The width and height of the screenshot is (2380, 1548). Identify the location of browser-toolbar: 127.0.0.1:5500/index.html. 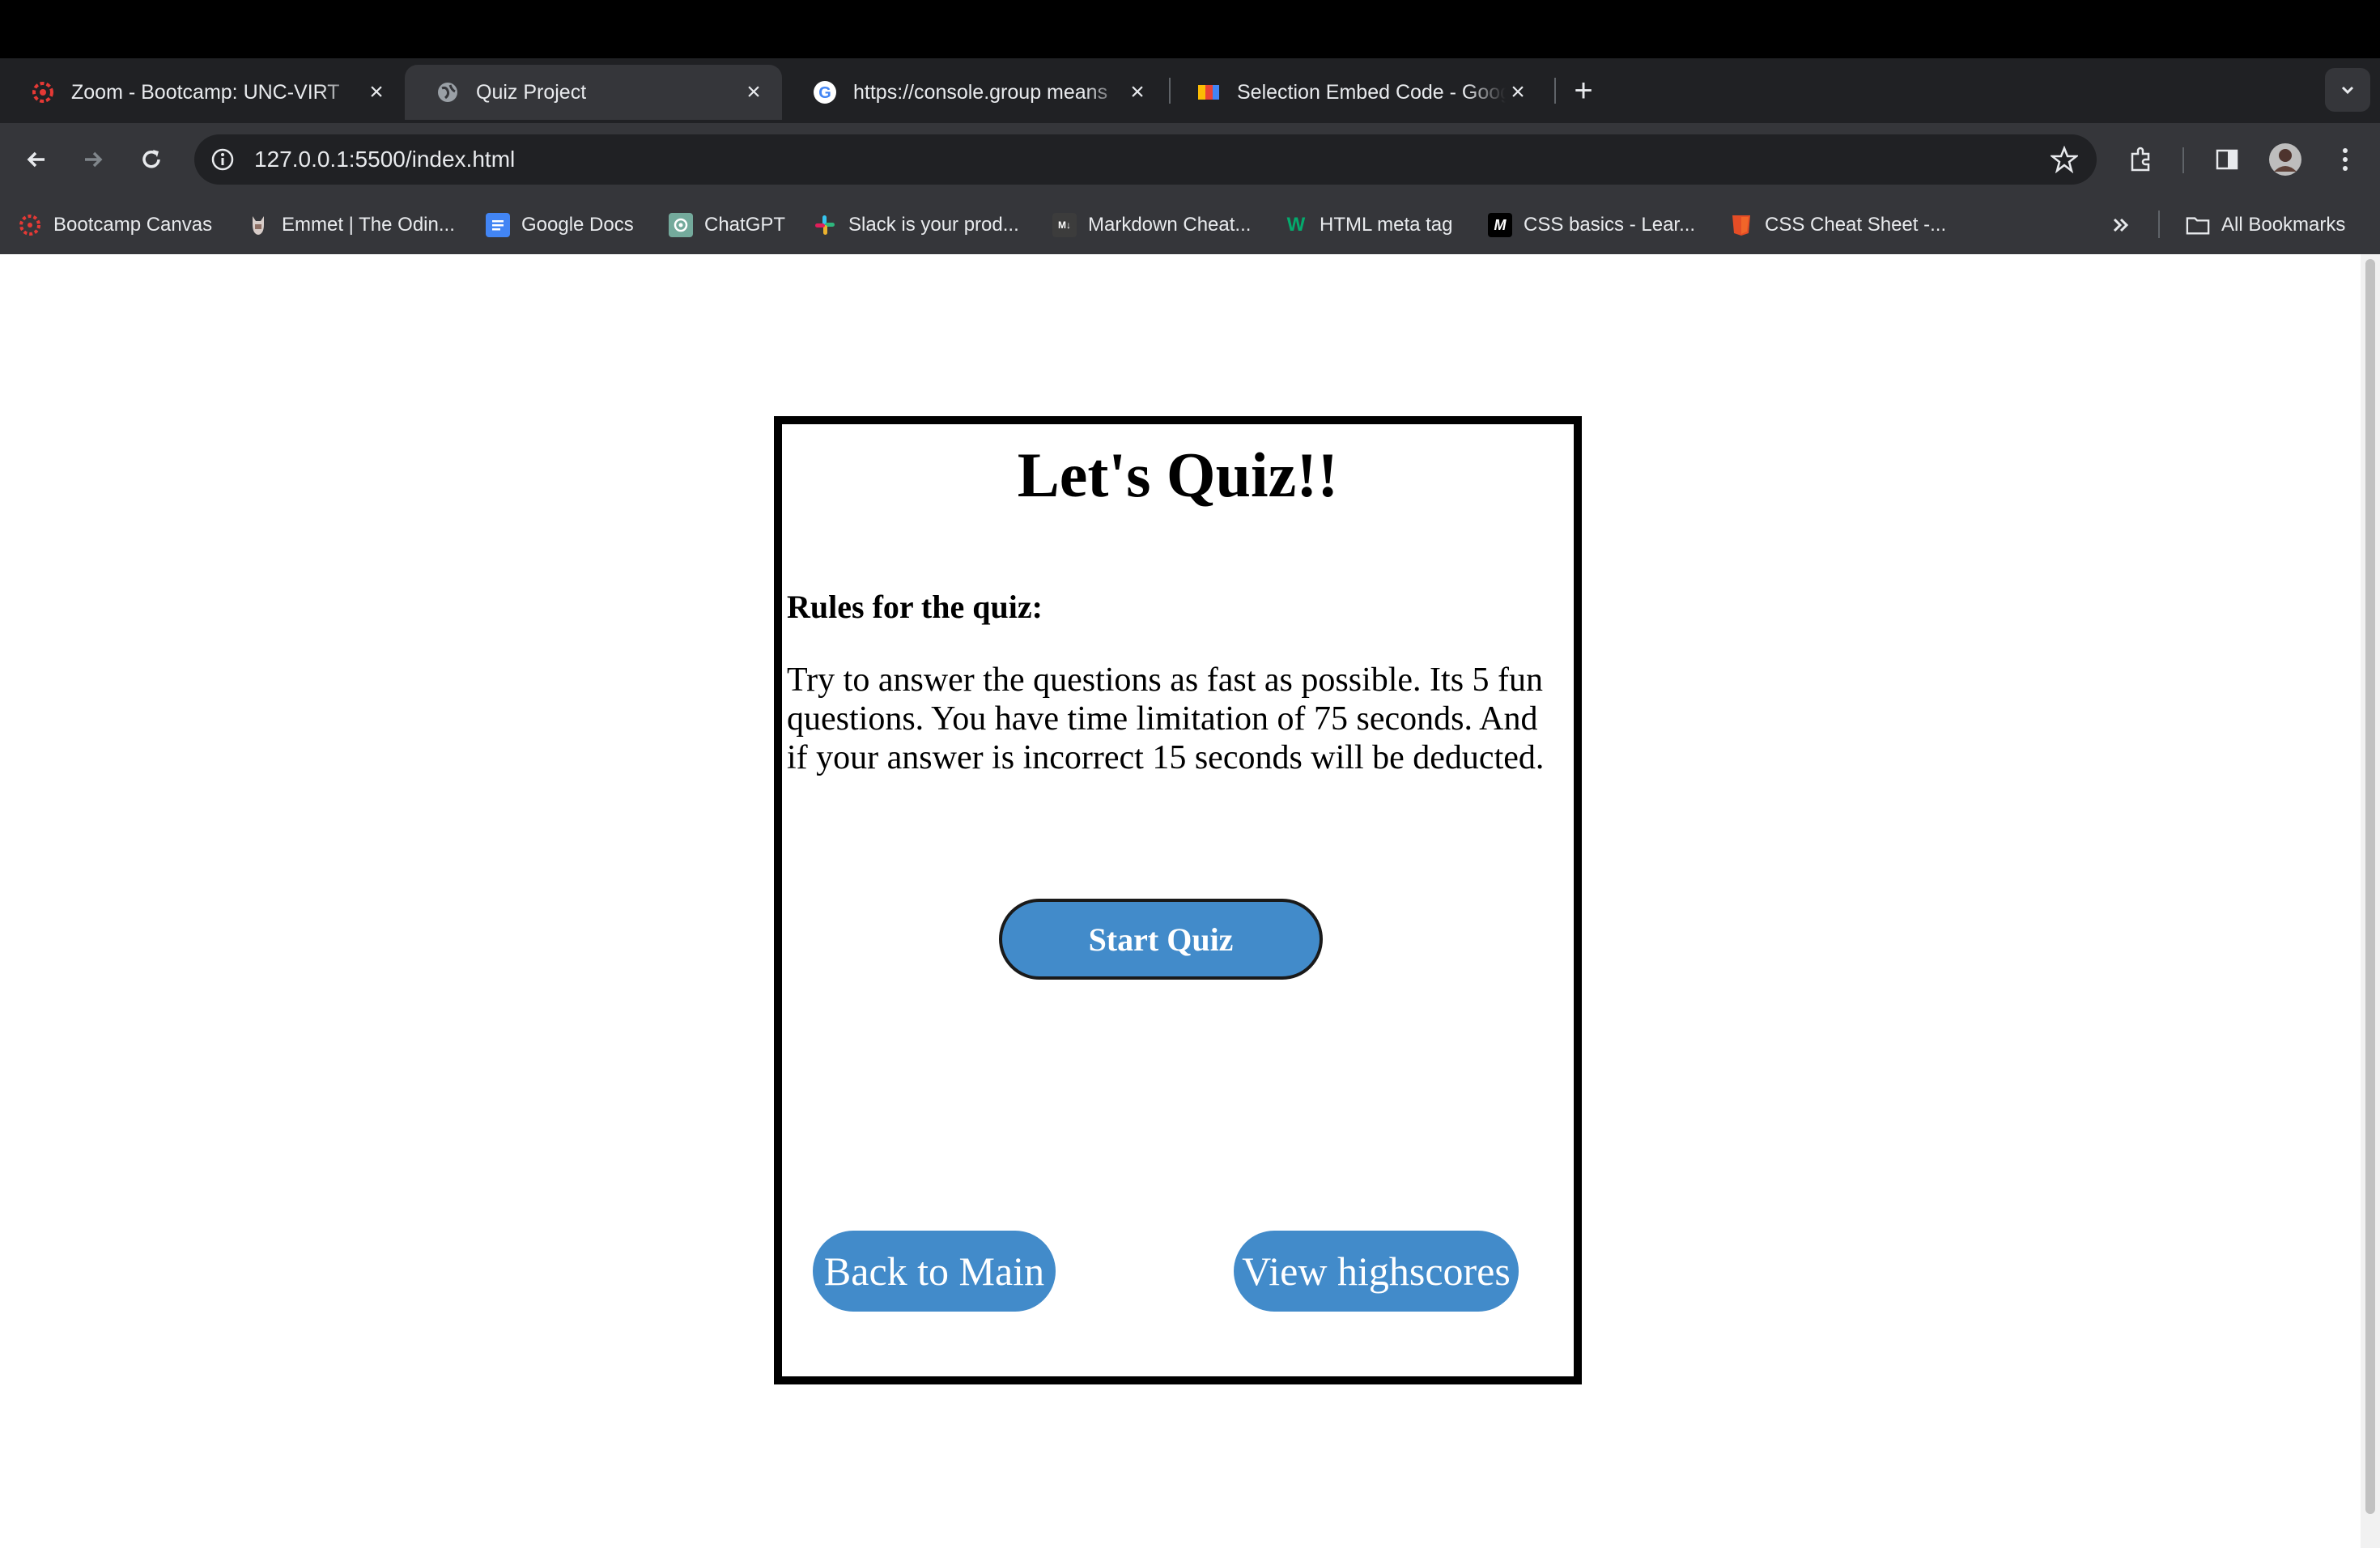
(1190, 159).